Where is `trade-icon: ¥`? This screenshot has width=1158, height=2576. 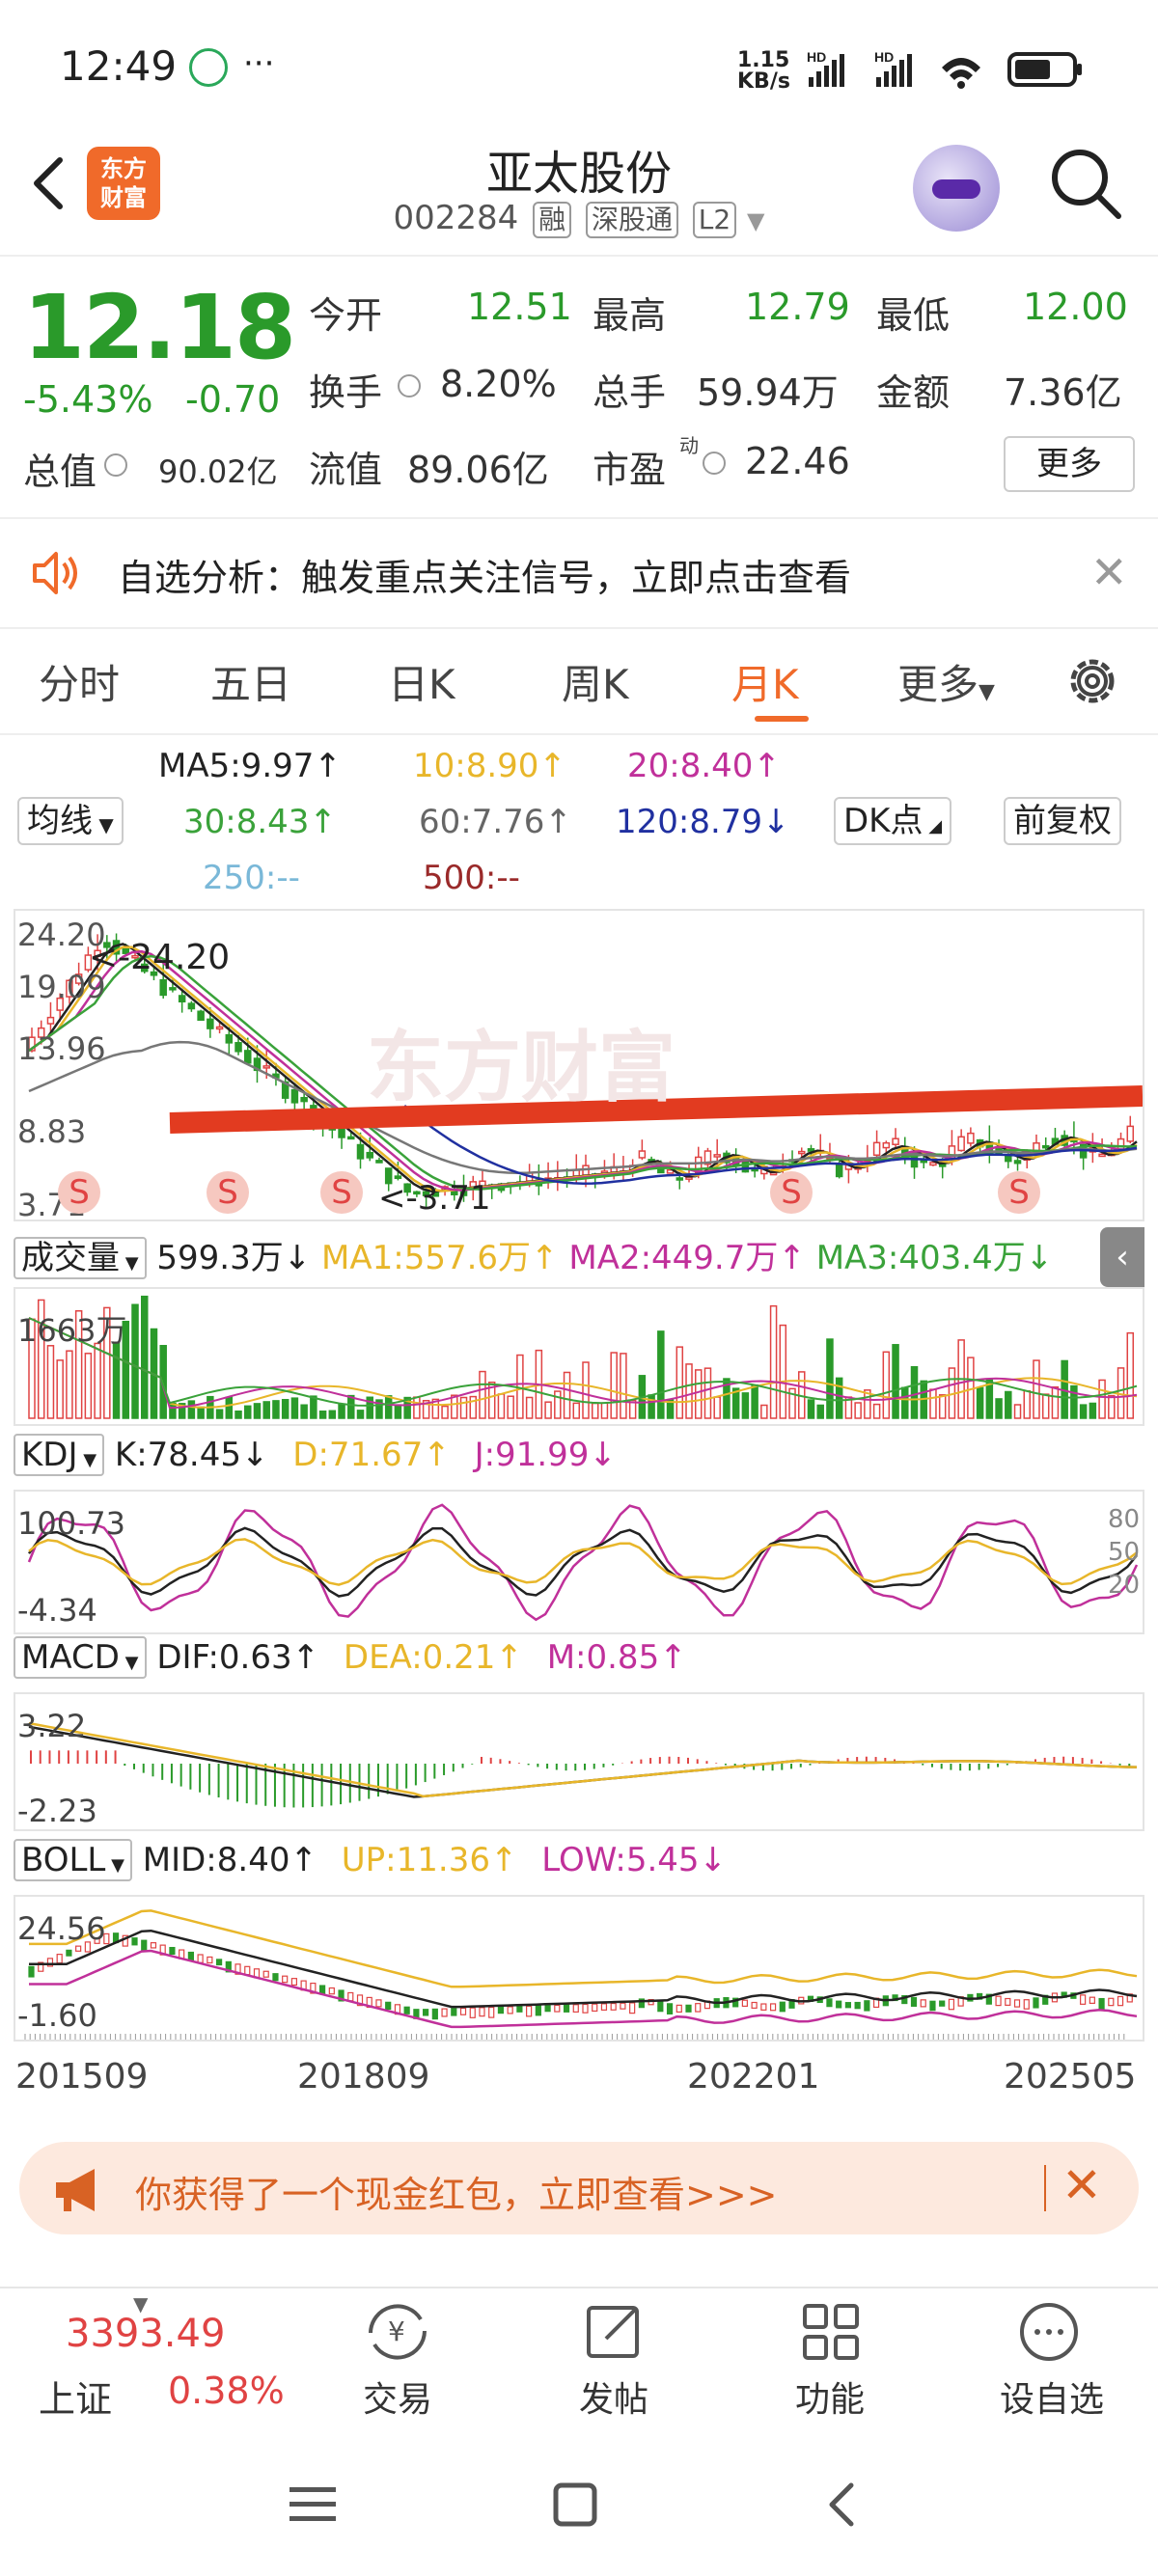 trade-icon: ¥ is located at coordinates (397, 2332).